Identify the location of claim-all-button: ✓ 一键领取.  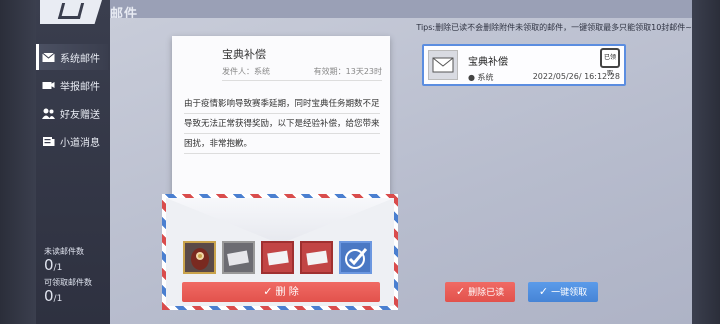
(563, 292).